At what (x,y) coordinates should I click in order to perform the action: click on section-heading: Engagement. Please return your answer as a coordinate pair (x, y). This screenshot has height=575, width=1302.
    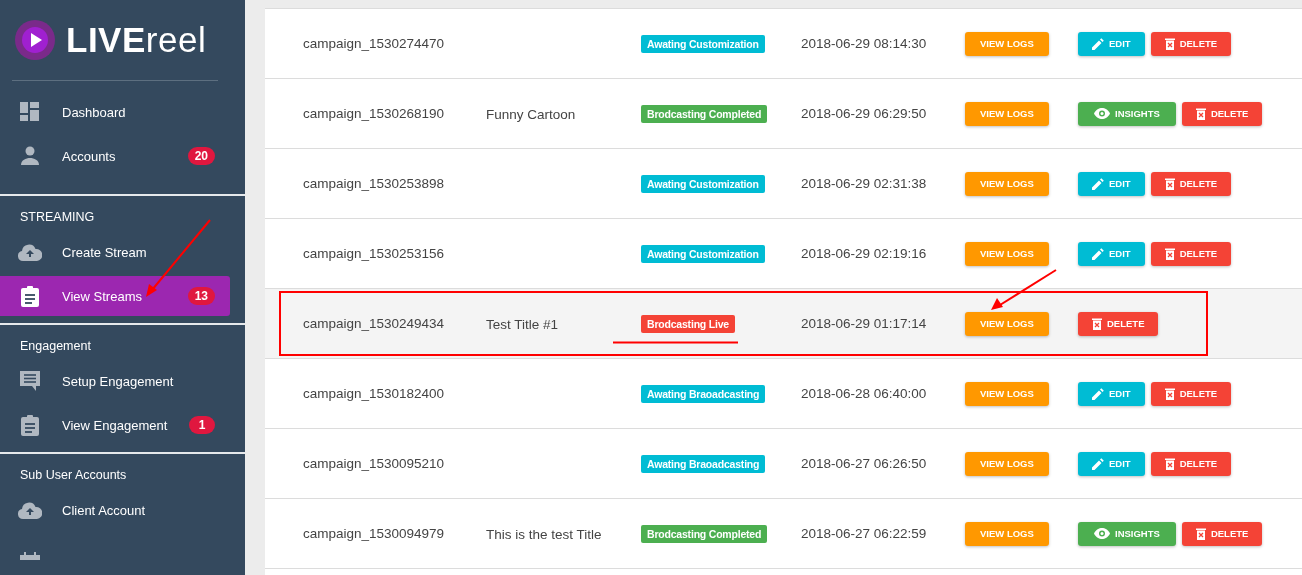
    Looking at the image, I should click on (55, 346).